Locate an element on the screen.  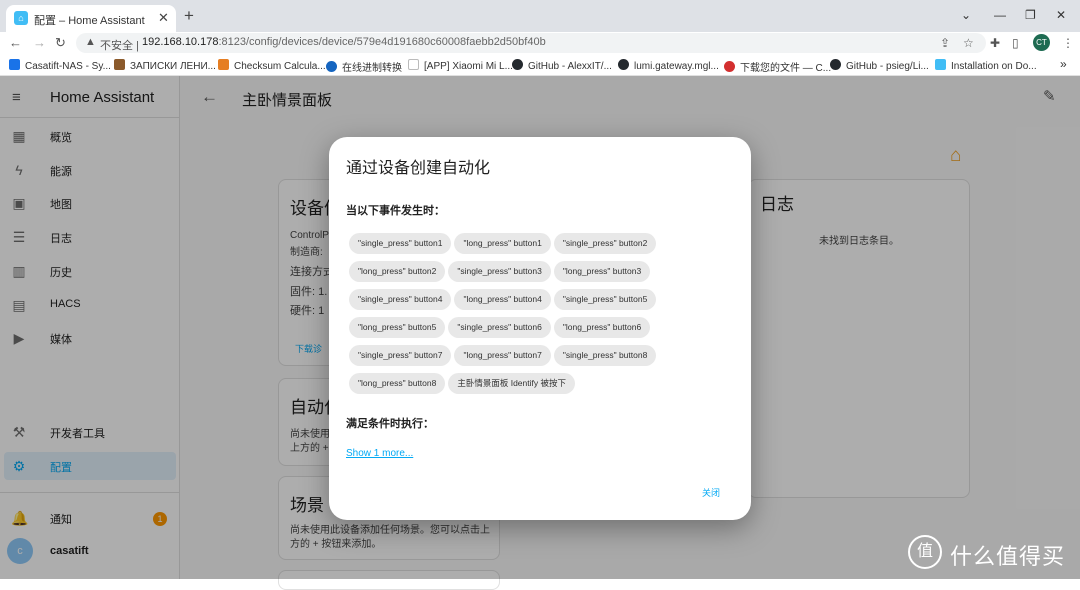
watermark-text: 什么值得买 is located at coordinates (1008, 556).